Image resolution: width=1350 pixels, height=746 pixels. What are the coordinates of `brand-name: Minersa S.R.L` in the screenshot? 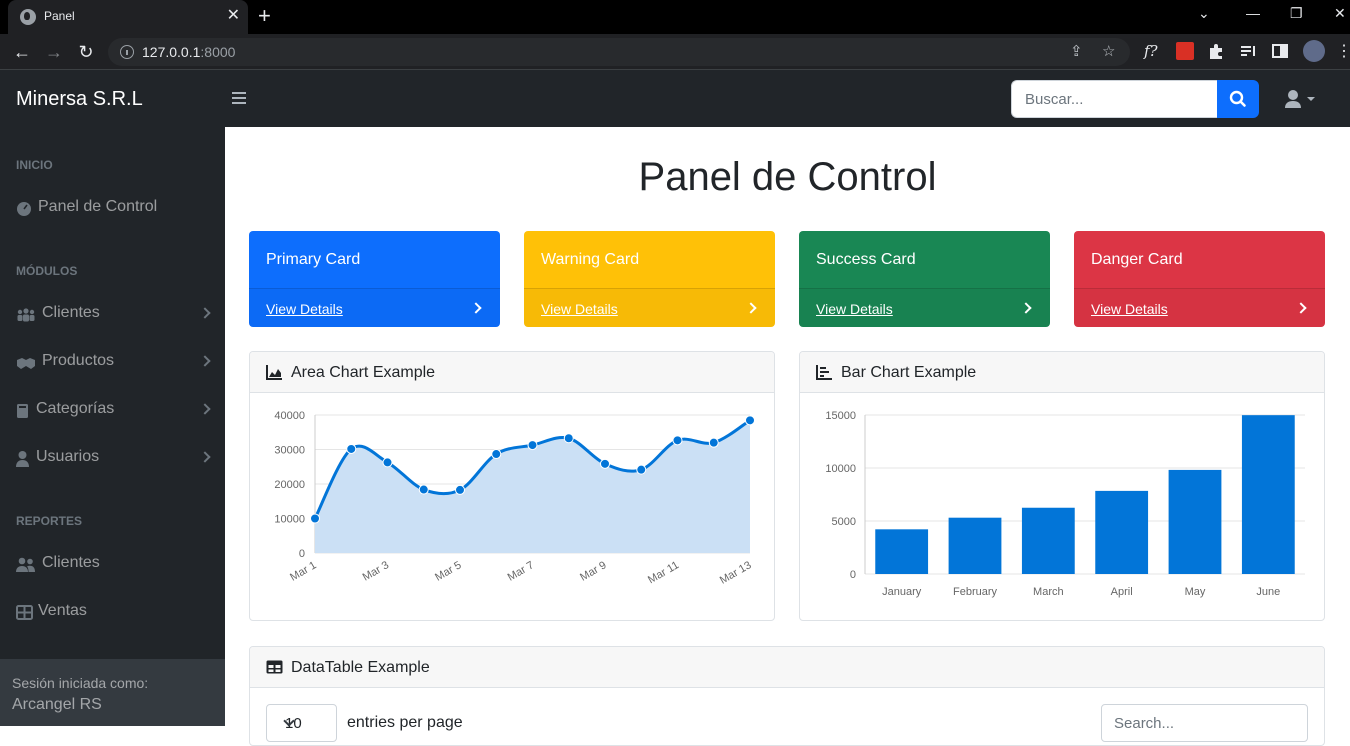 It's located at (79, 99).